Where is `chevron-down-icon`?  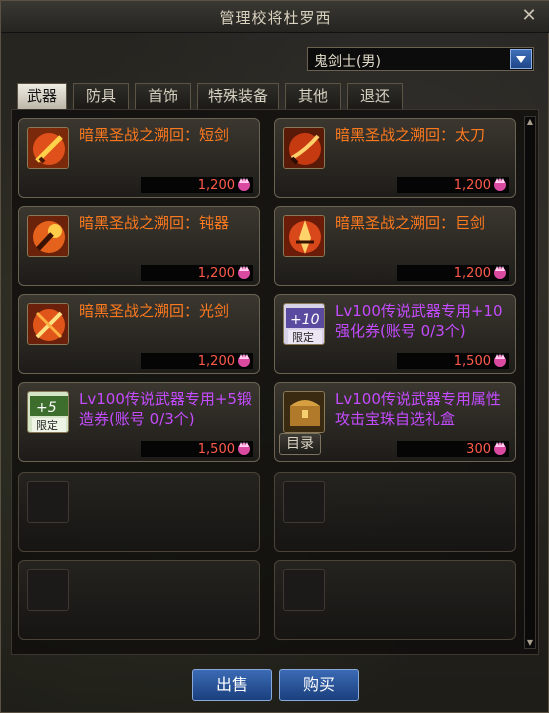
chevron-down-icon is located at coordinates (521, 59).